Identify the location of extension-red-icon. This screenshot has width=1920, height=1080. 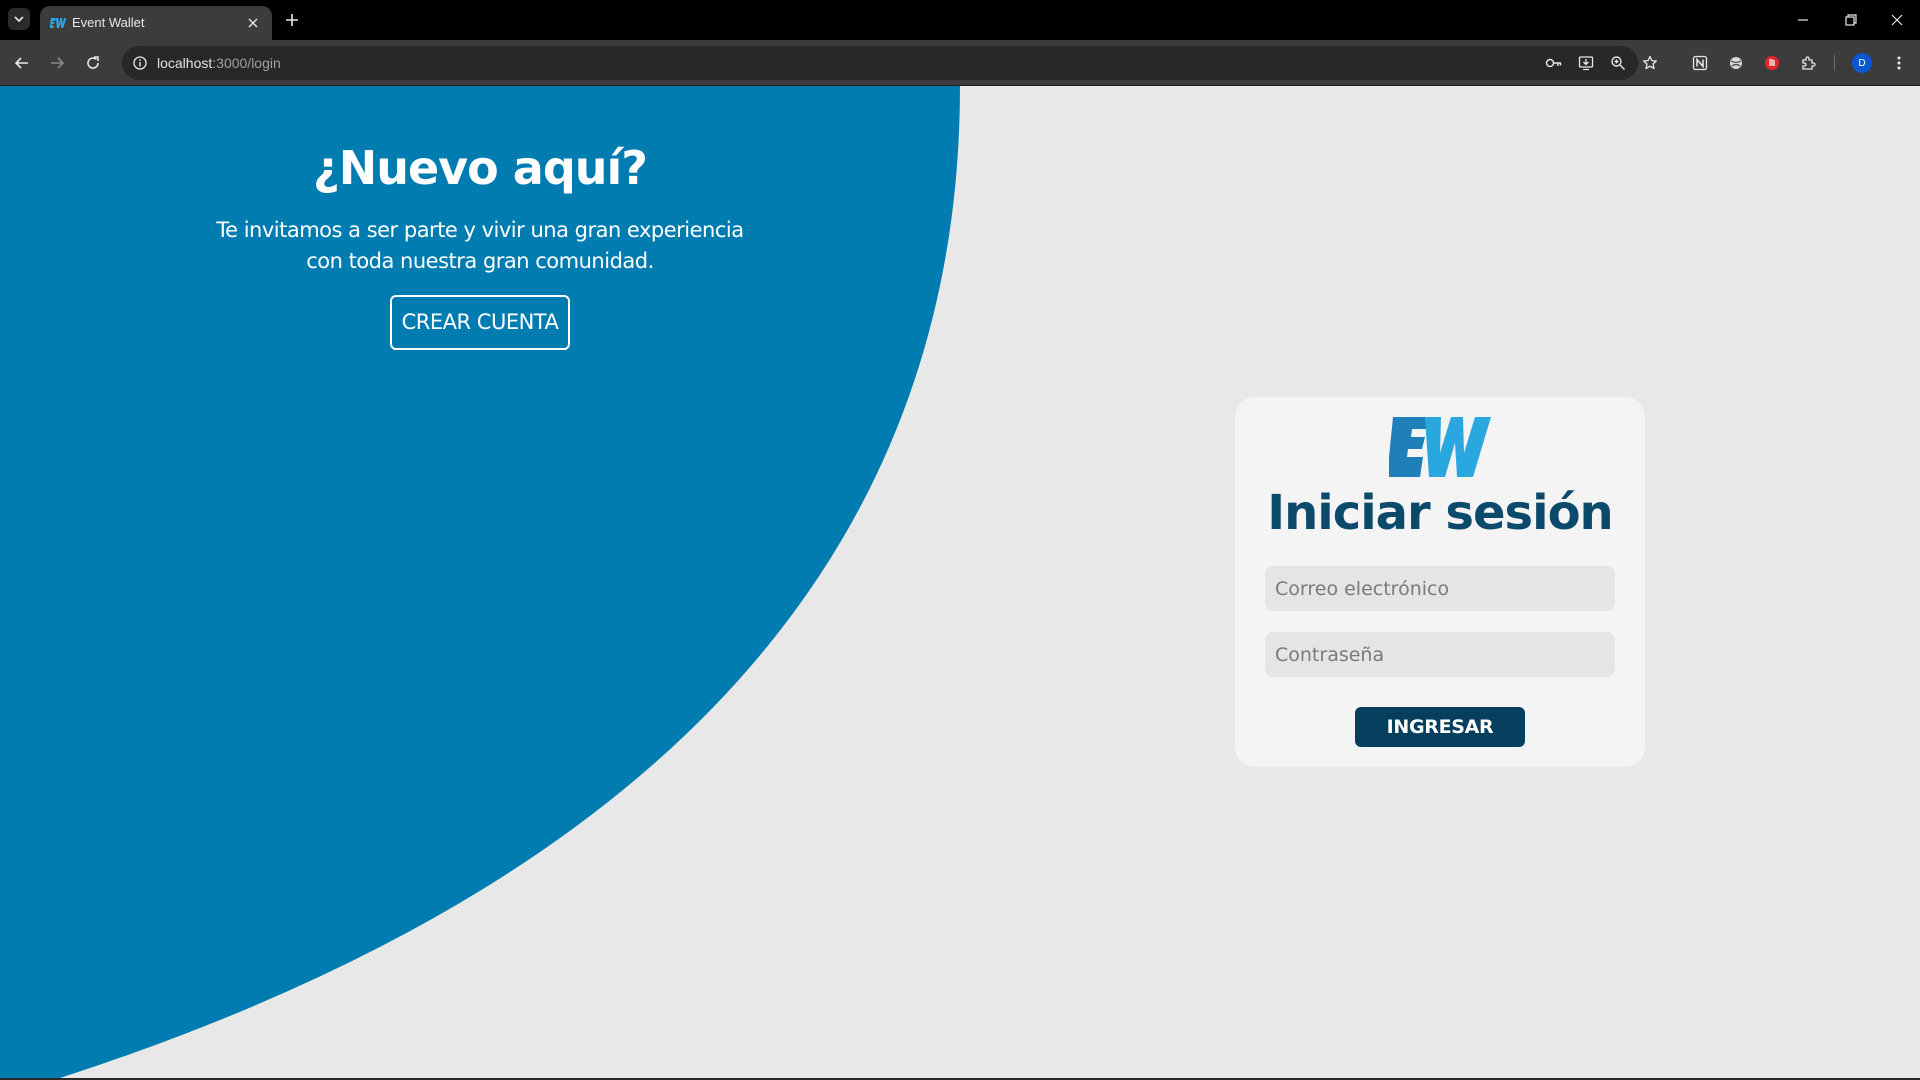
(1772, 63).